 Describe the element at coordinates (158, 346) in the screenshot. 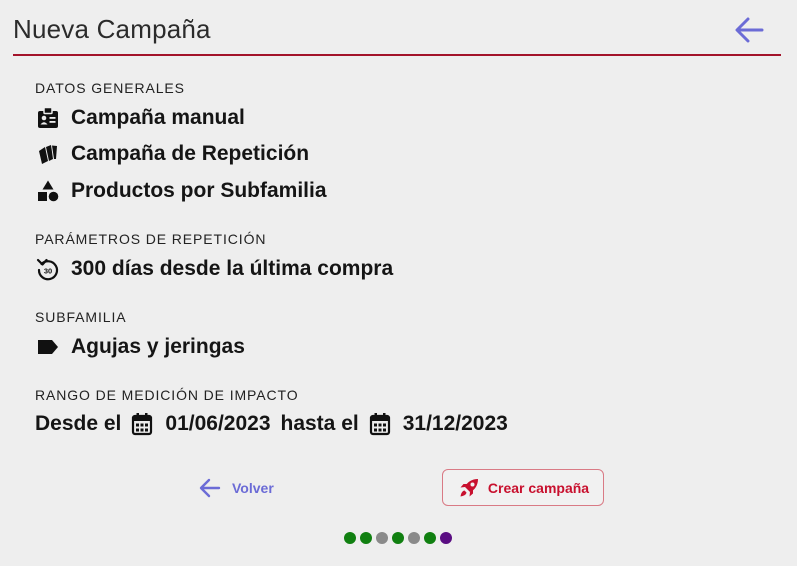

I see `subfamilia-text: Agujas y jeringas` at that location.